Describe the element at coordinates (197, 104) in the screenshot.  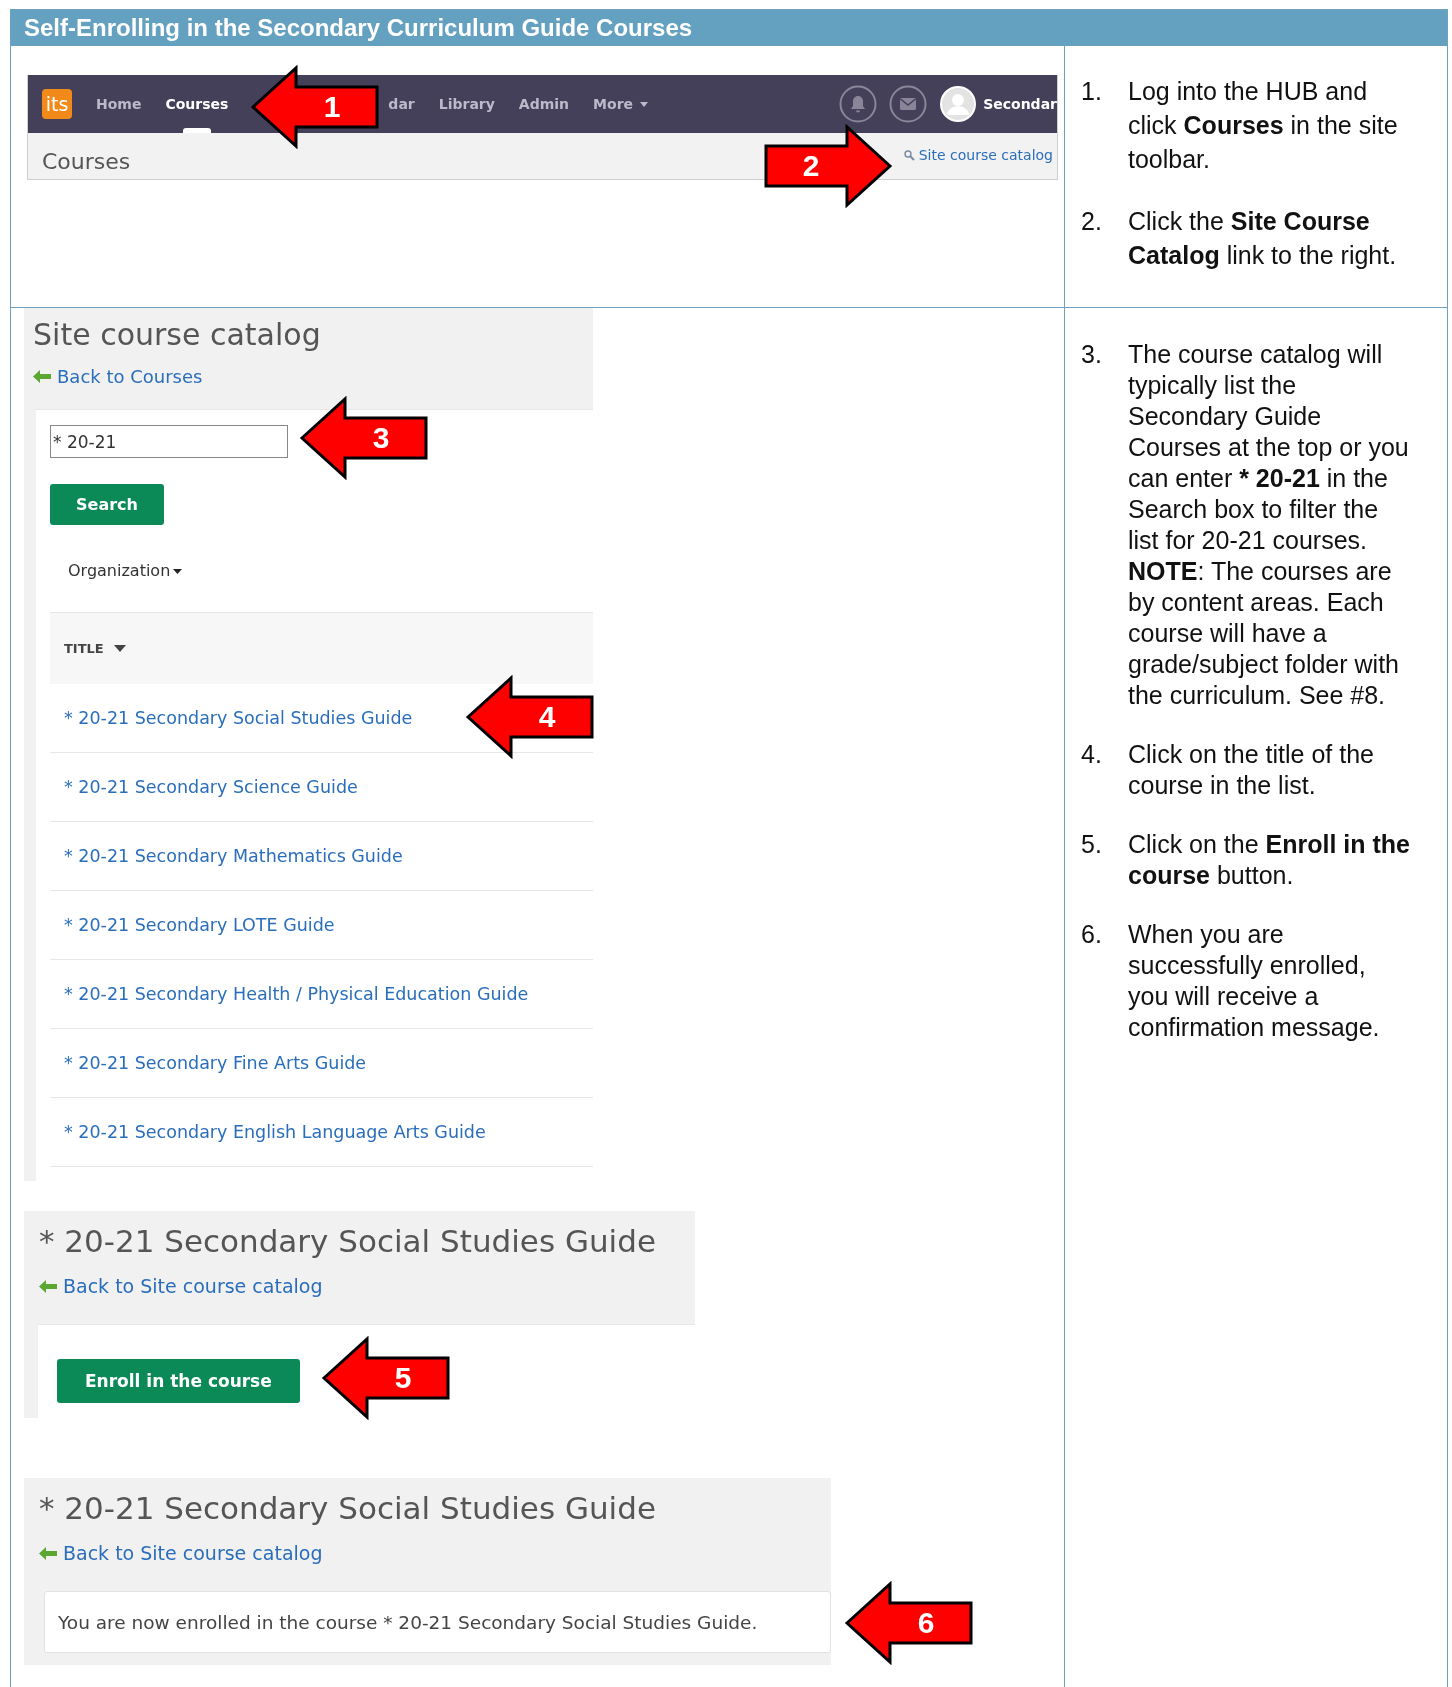
I see `nav-link: Courses` at that location.